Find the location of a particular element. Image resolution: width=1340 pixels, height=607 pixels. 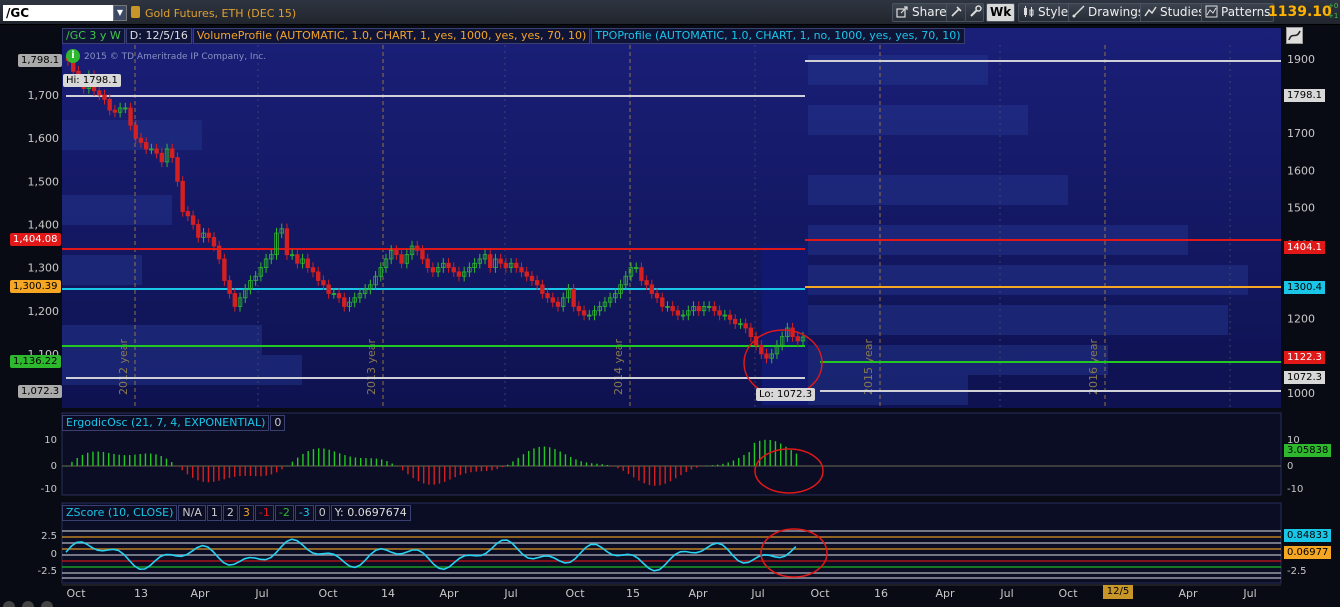

zscore-left-tick: -2.5 is located at coordinates (47, 571).